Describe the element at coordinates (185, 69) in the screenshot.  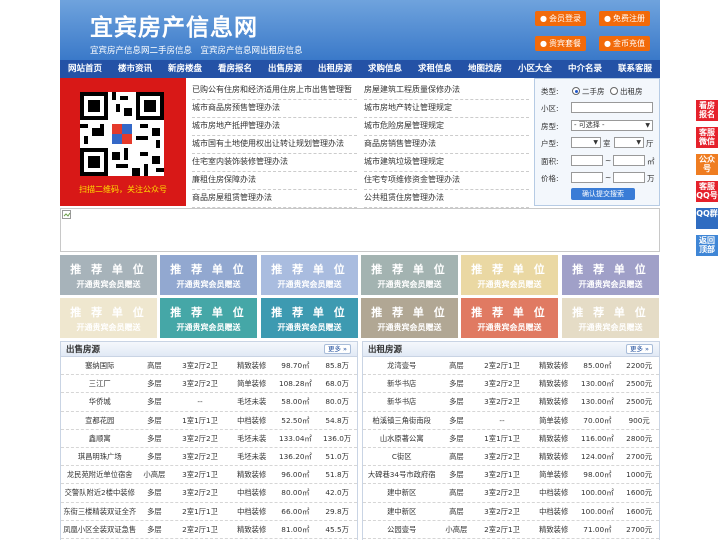
I see `nav-new-homes: 新房楼盘` at that location.